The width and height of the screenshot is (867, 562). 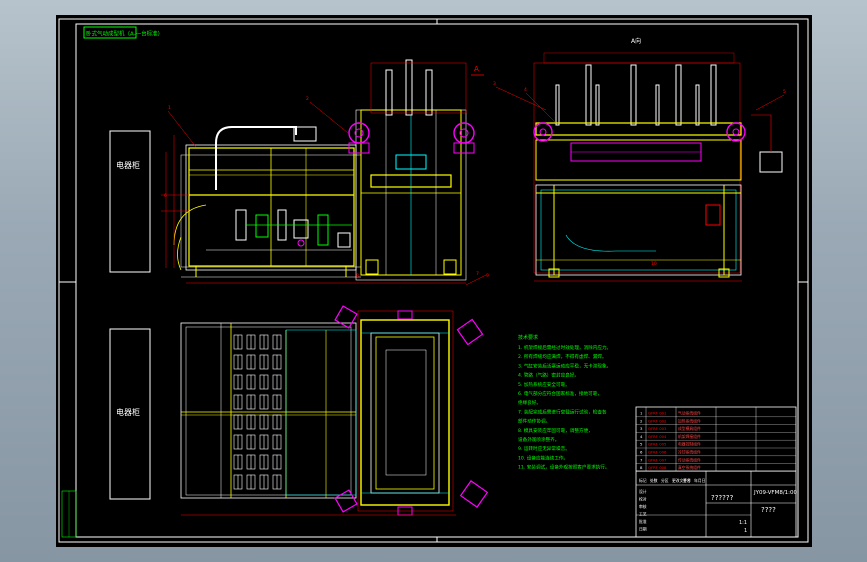 What do you see at coordinates (657, 444) in the screenshot?
I see `title-row-cell: QFRF 005` at bounding box center [657, 444].